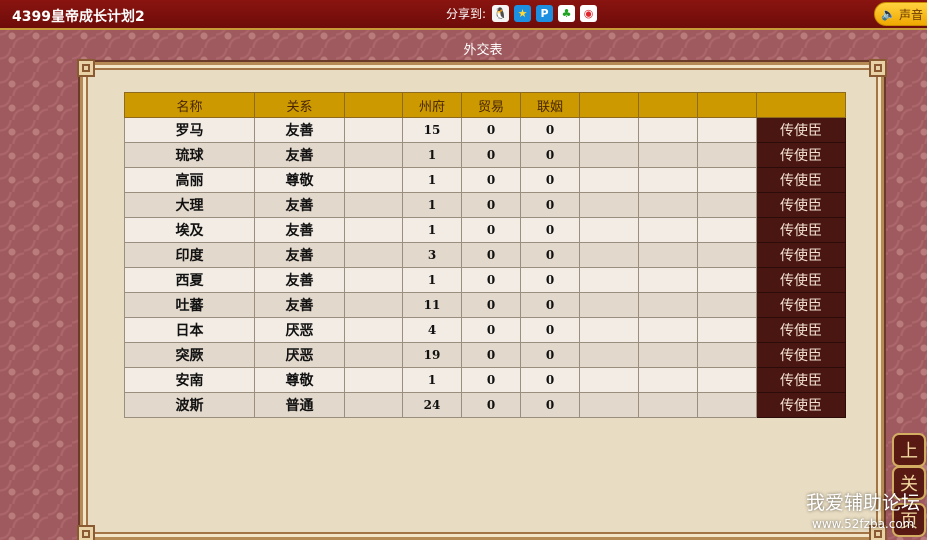 The width and height of the screenshot is (927, 540). I want to click on sound-label: 声音, so click(910, 14).